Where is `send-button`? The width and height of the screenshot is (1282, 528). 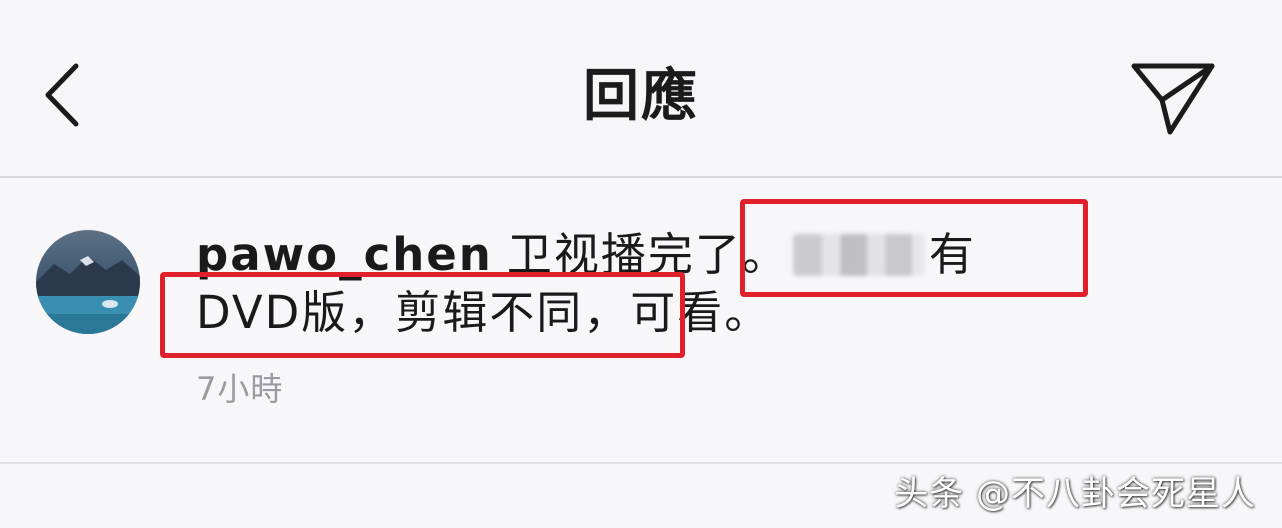 send-button is located at coordinates (1173, 98).